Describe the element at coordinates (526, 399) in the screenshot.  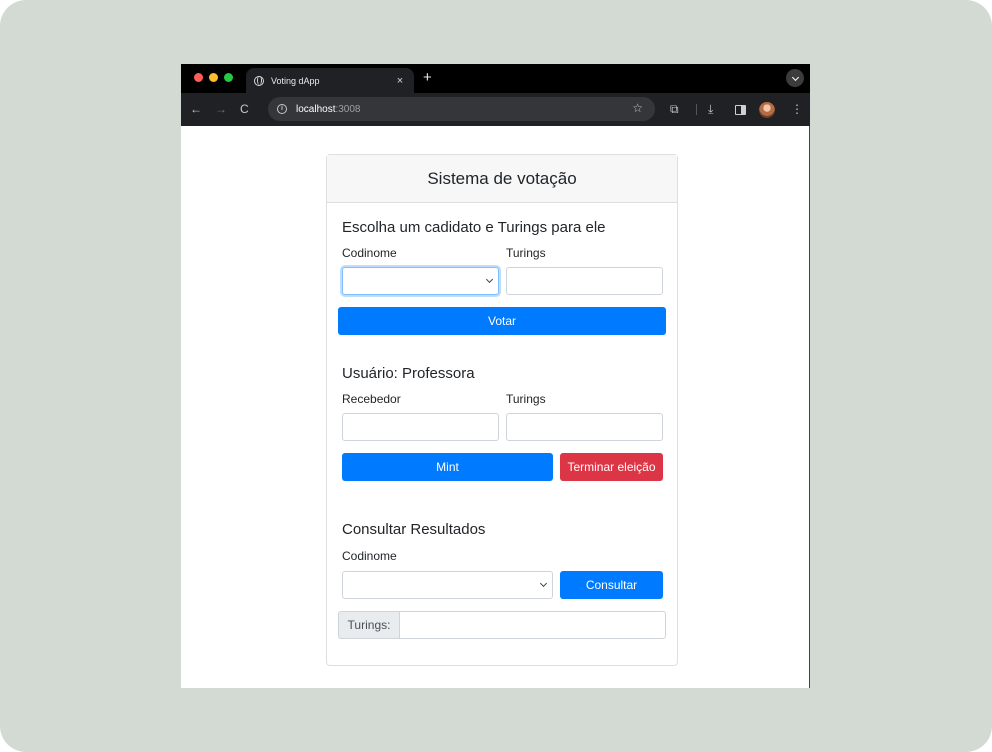
I see `mint-turings-label: Turings` at that location.